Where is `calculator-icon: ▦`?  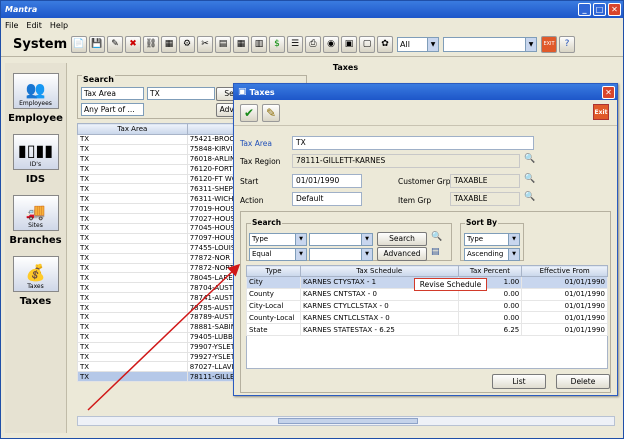
calculator-icon: ▦ is located at coordinates (169, 44).